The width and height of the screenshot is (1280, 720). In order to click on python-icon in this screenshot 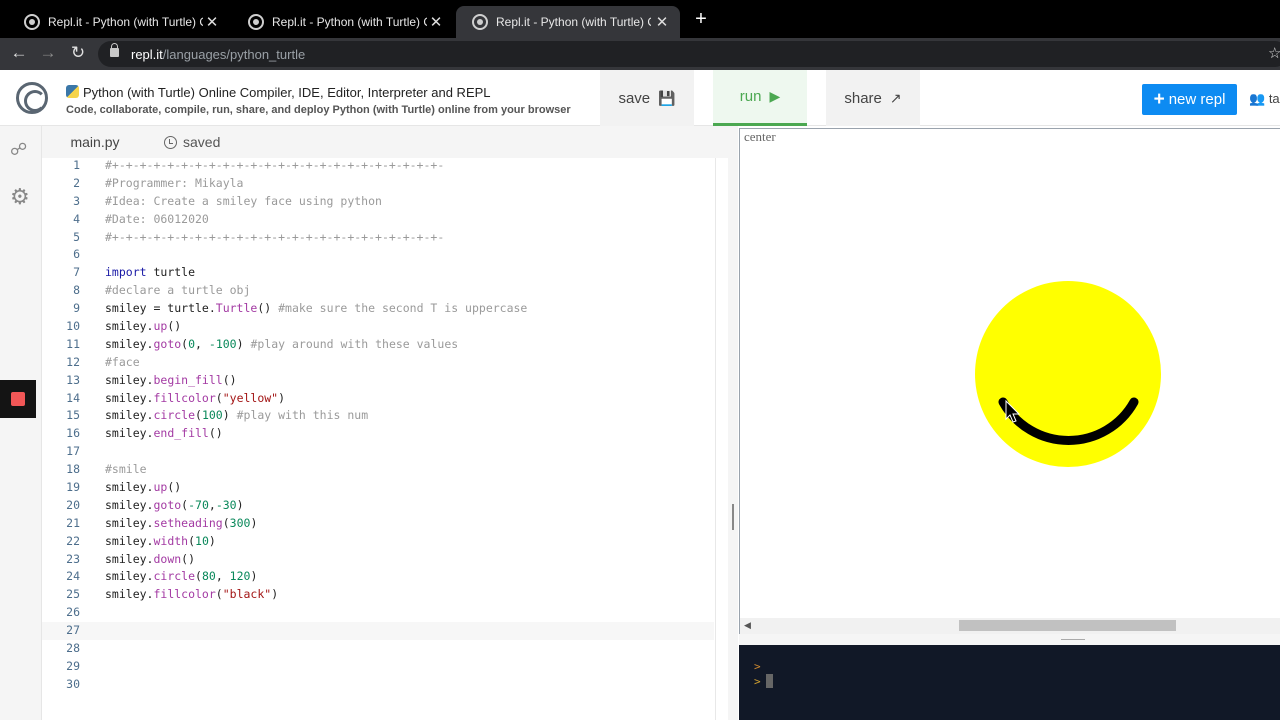, I will do `click(72, 91)`.